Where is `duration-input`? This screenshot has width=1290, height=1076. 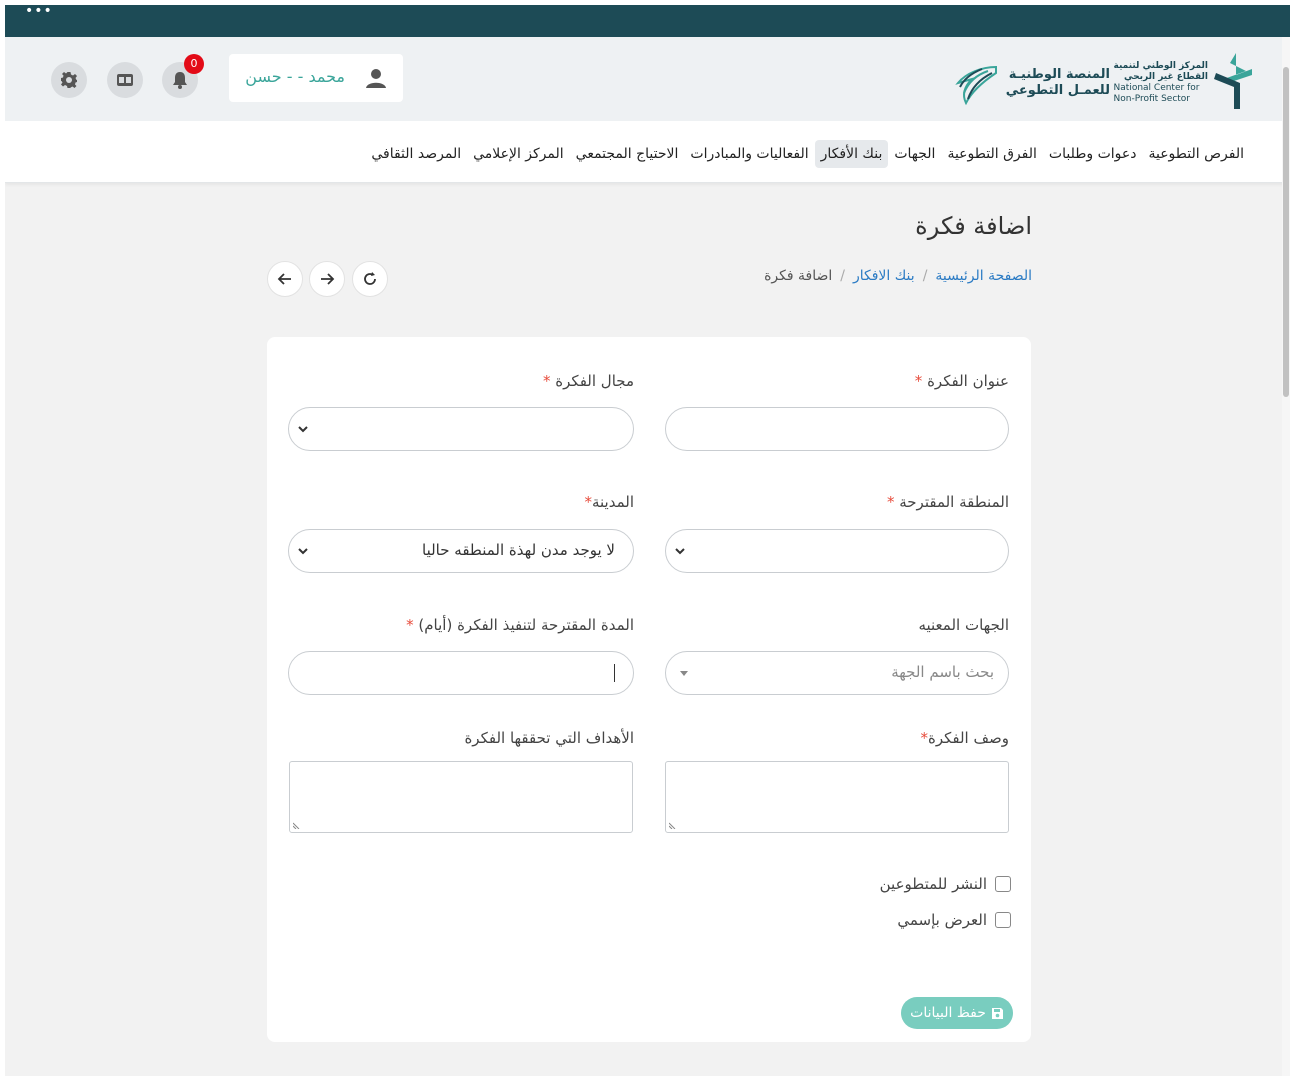
duration-input is located at coordinates (461, 673).